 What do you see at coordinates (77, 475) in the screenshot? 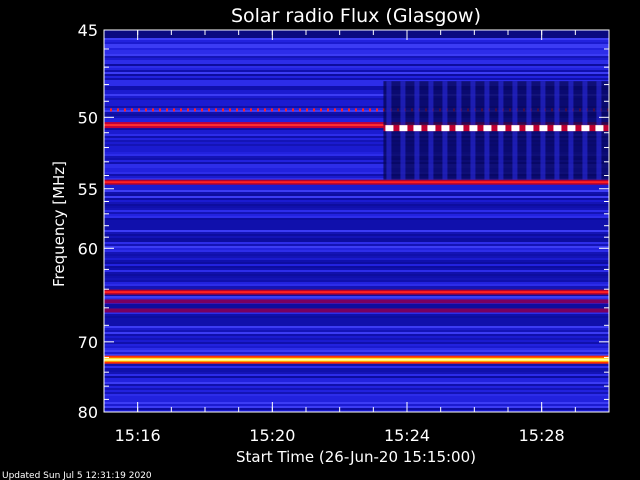
I see `updated-timestamp: Updated Sun Jul 5 12:31:19 2020` at bounding box center [77, 475].